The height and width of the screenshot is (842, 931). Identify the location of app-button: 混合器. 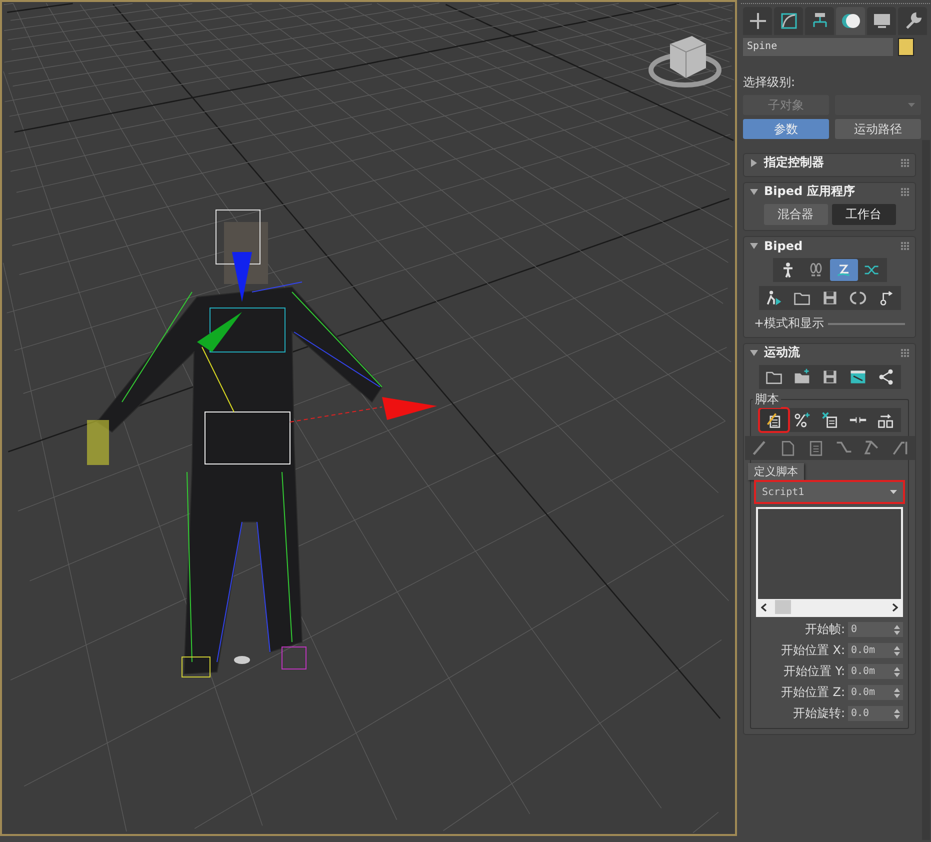
(796, 214).